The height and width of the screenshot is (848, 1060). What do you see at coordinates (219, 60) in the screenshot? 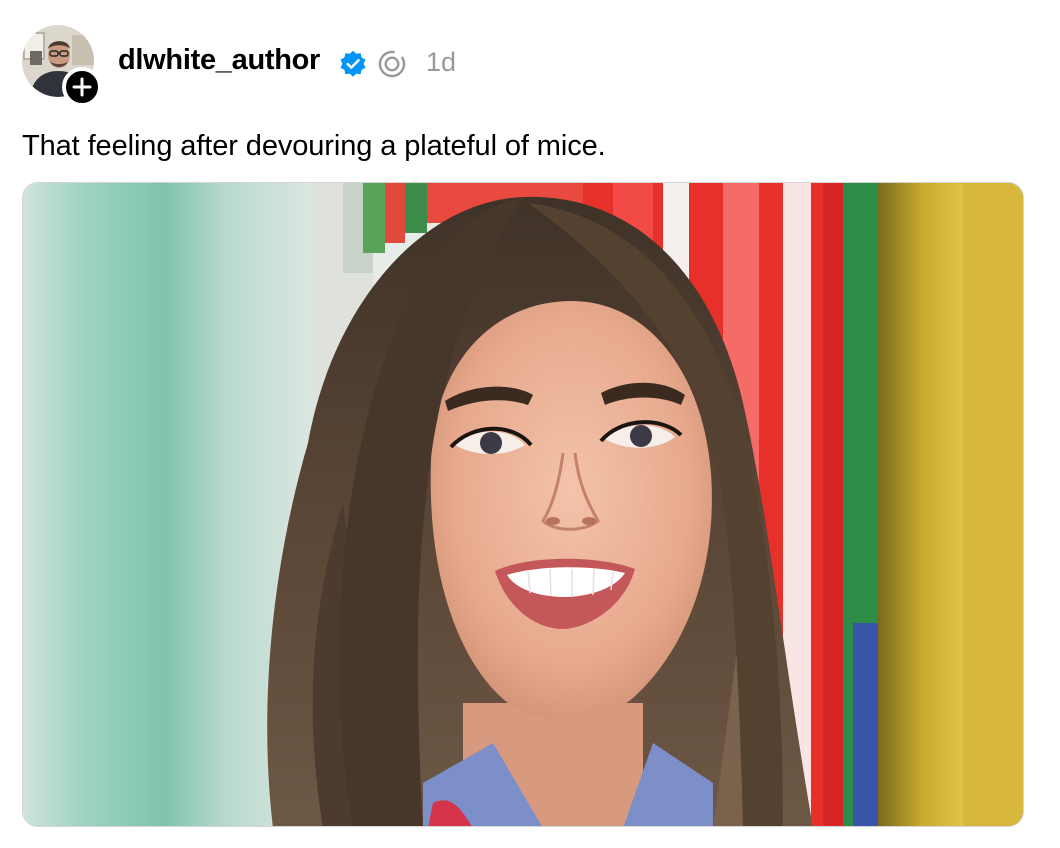
I see `author-username: dlwhite_author` at bounding box center [219, 60].